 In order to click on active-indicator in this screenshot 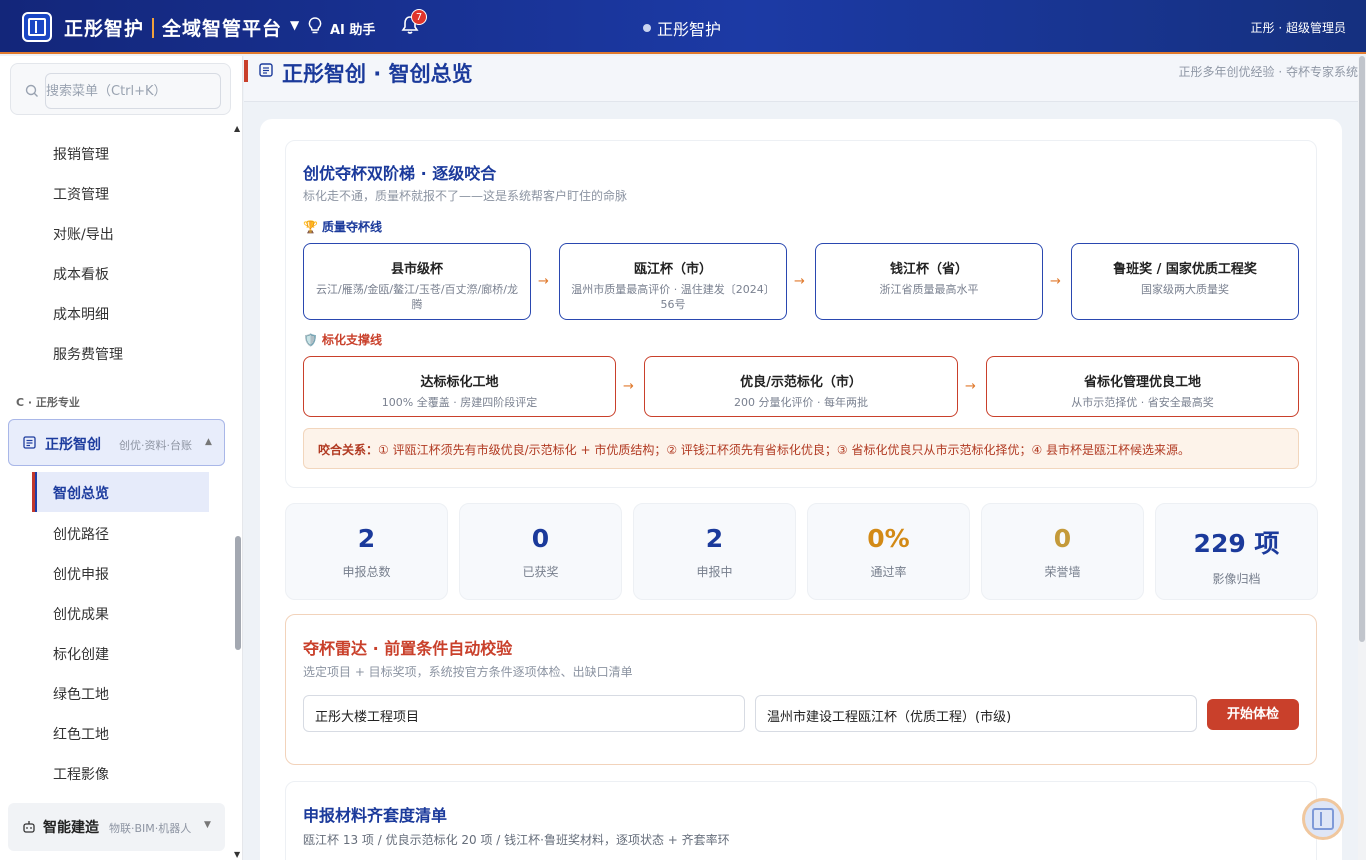, I will do `click(36, 492)`.